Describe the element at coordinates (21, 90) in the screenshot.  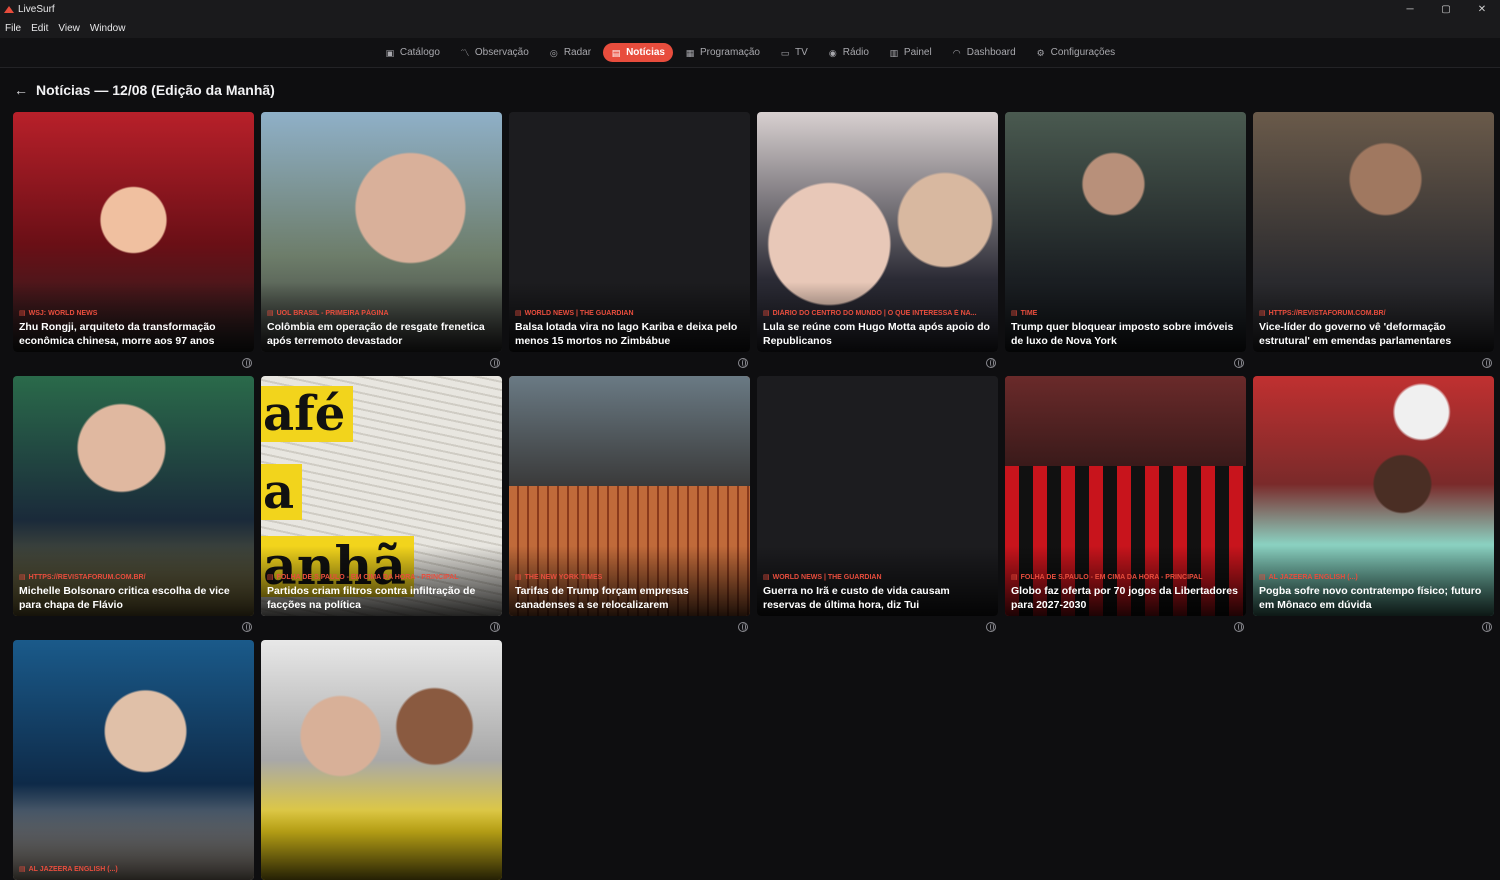
I see `back-arrow-icon: ←` at that location.